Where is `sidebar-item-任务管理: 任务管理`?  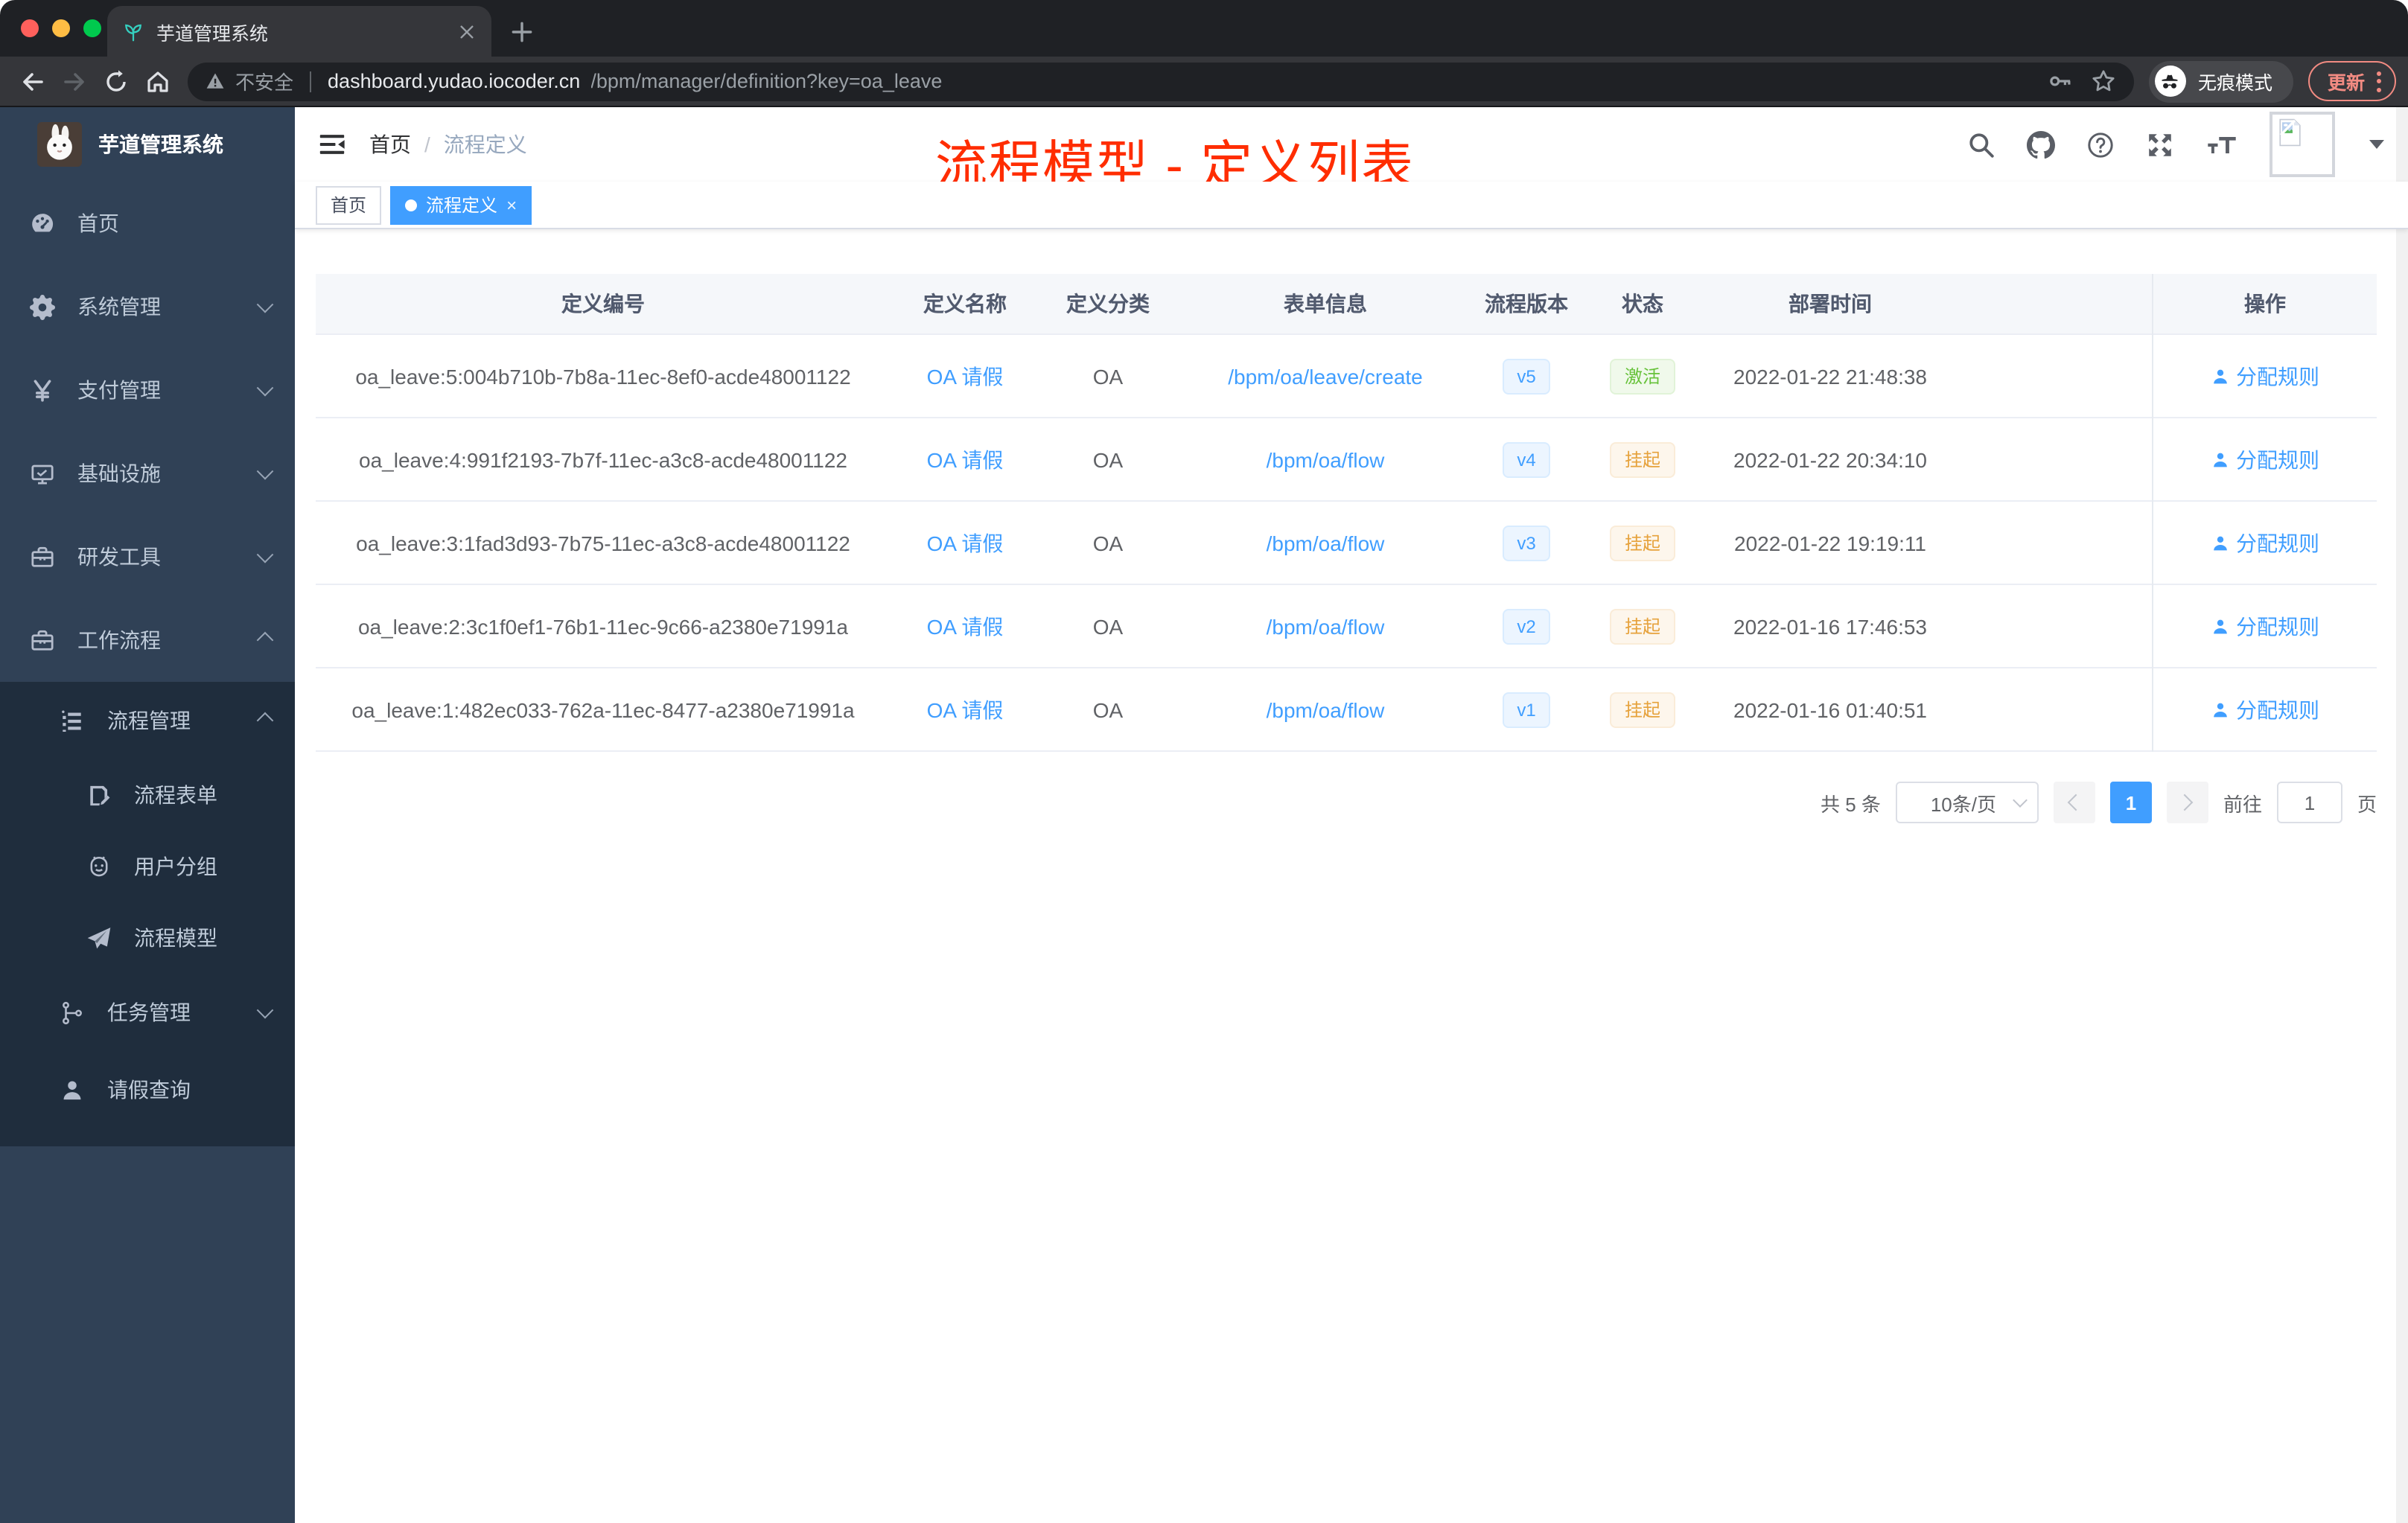 sidebar-item-任务管理: 任务管理 is located at coordinates (147, 1012).